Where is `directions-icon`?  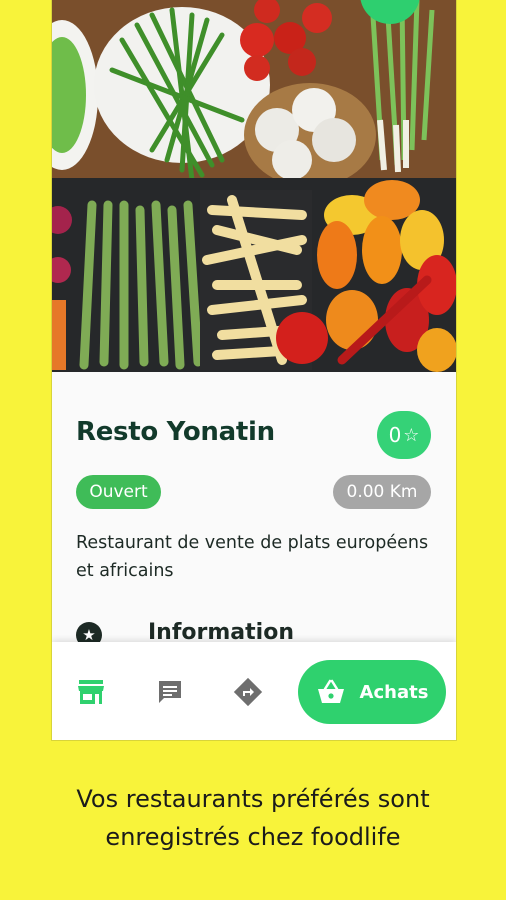 directions-icon is located at coordinates (248, 692).